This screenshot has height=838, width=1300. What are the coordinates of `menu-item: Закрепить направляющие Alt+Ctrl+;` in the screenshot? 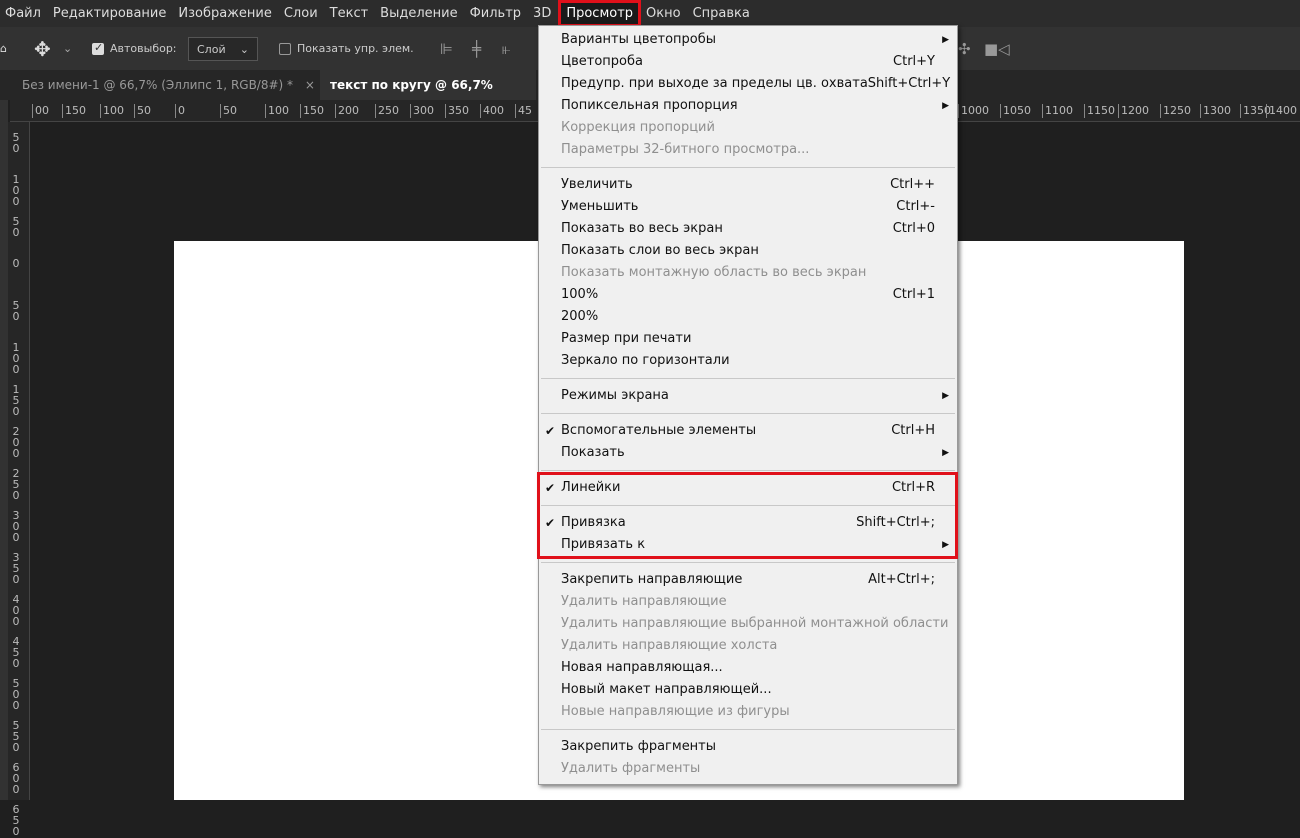 It's located at (748, 580).